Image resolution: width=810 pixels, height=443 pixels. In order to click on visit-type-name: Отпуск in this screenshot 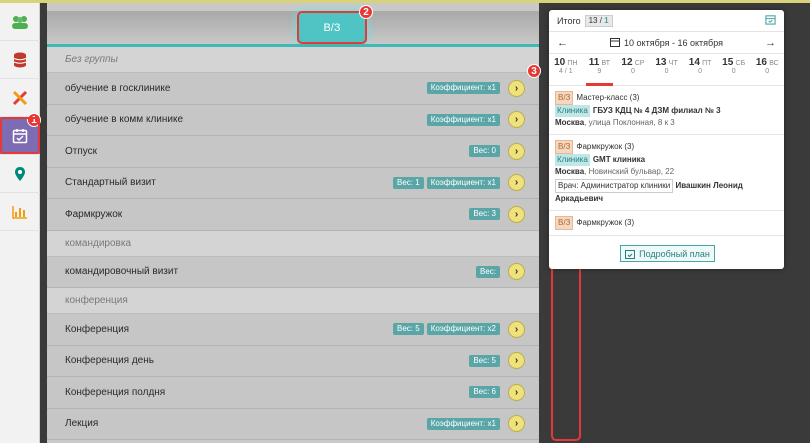, I will do `click(81, 151)`.